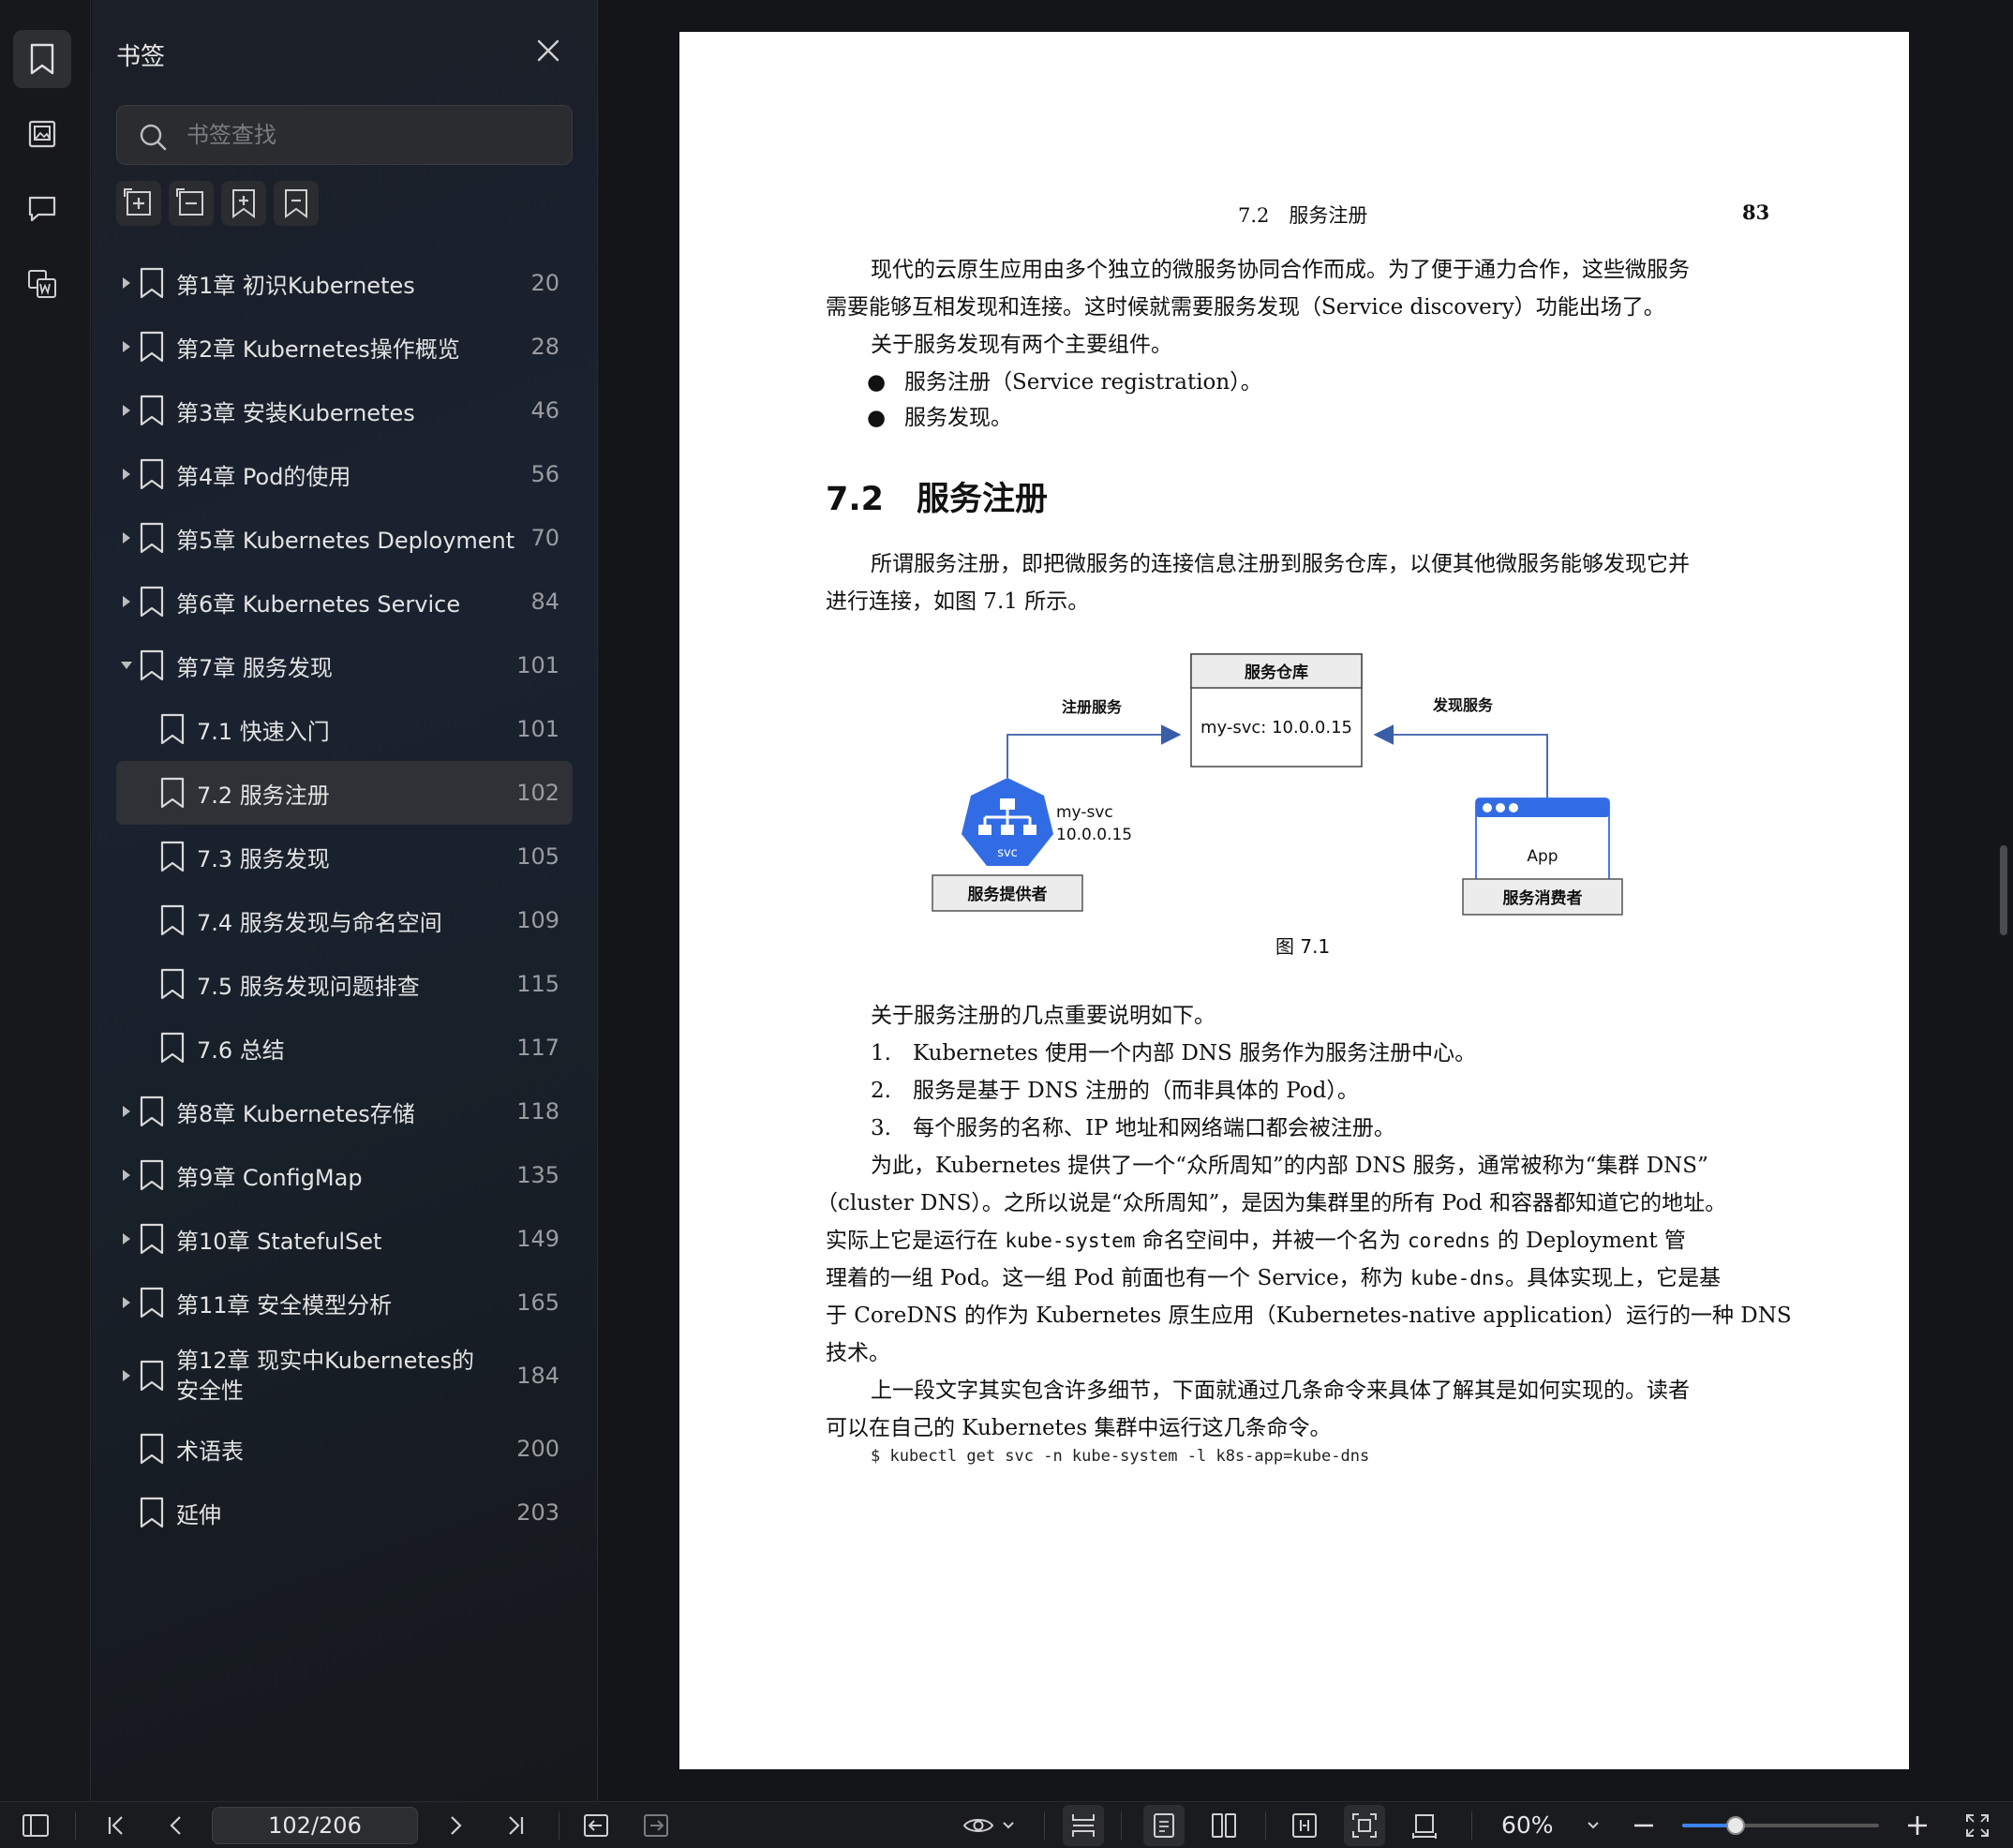 The image size is (2013, 1848). Describe the element at coordinates (344, 1048) in the screenshot. I see `bookmark-item: 7.6 总结 117` at that location.